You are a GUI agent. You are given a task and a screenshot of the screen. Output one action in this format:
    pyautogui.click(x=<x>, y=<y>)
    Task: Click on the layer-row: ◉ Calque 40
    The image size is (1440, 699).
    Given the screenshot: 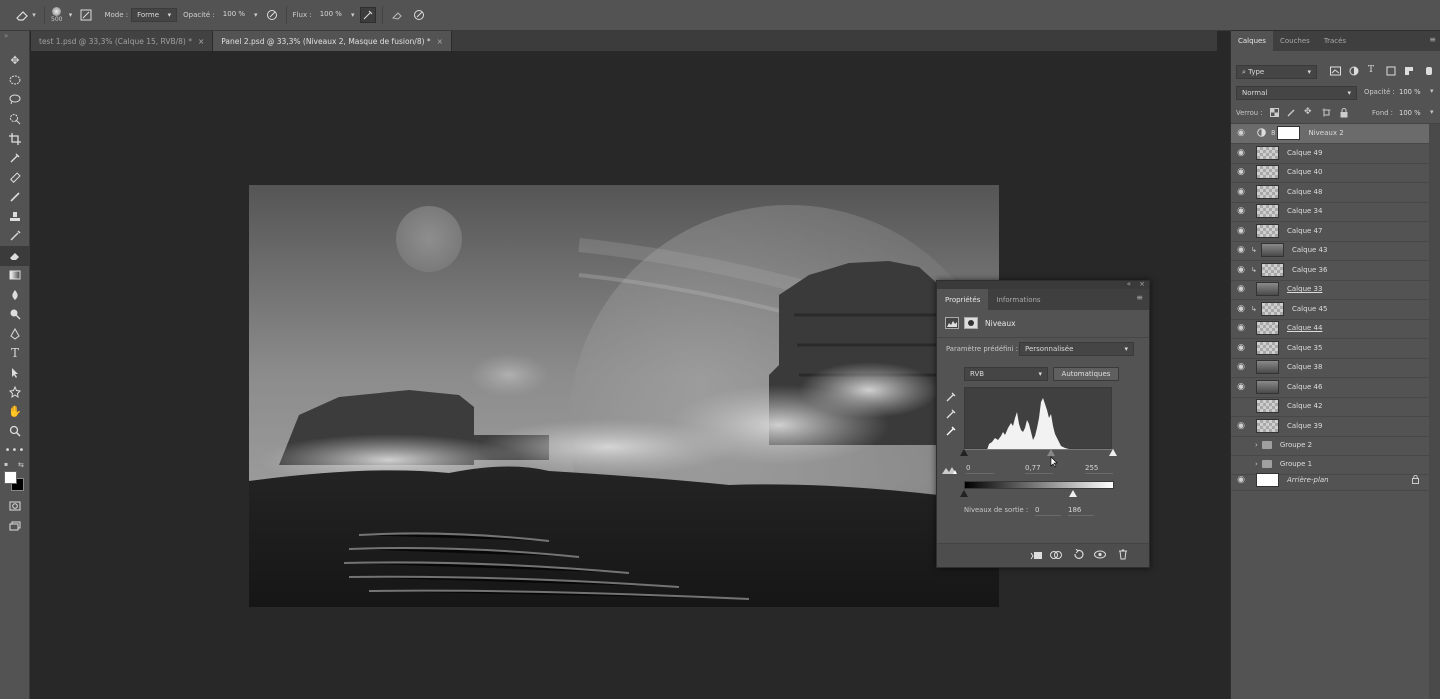 What is the action you would take?
    pyautogui.click(x=1330, y=173)
    